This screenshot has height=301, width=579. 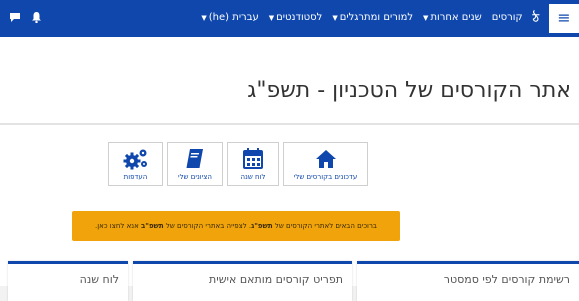 I want to click on nav-item-other-years: שנים אחרות▼, so click(x=452, y=18).